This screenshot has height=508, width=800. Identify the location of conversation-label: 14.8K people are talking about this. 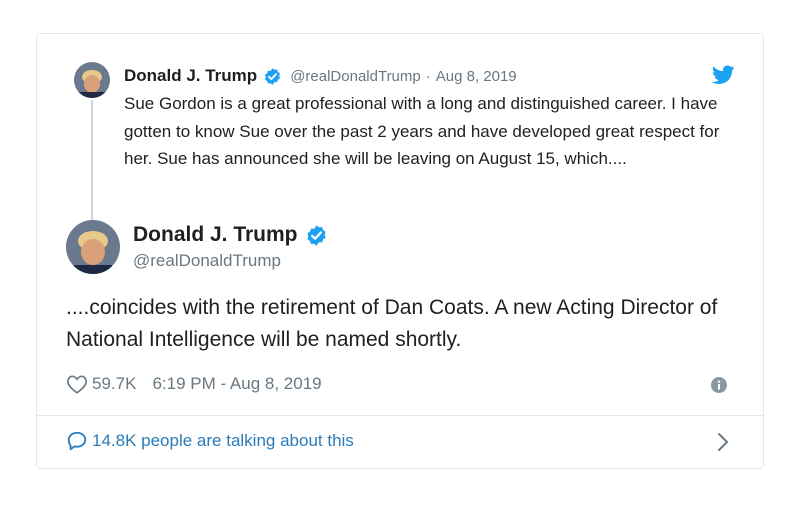
(223, 440).